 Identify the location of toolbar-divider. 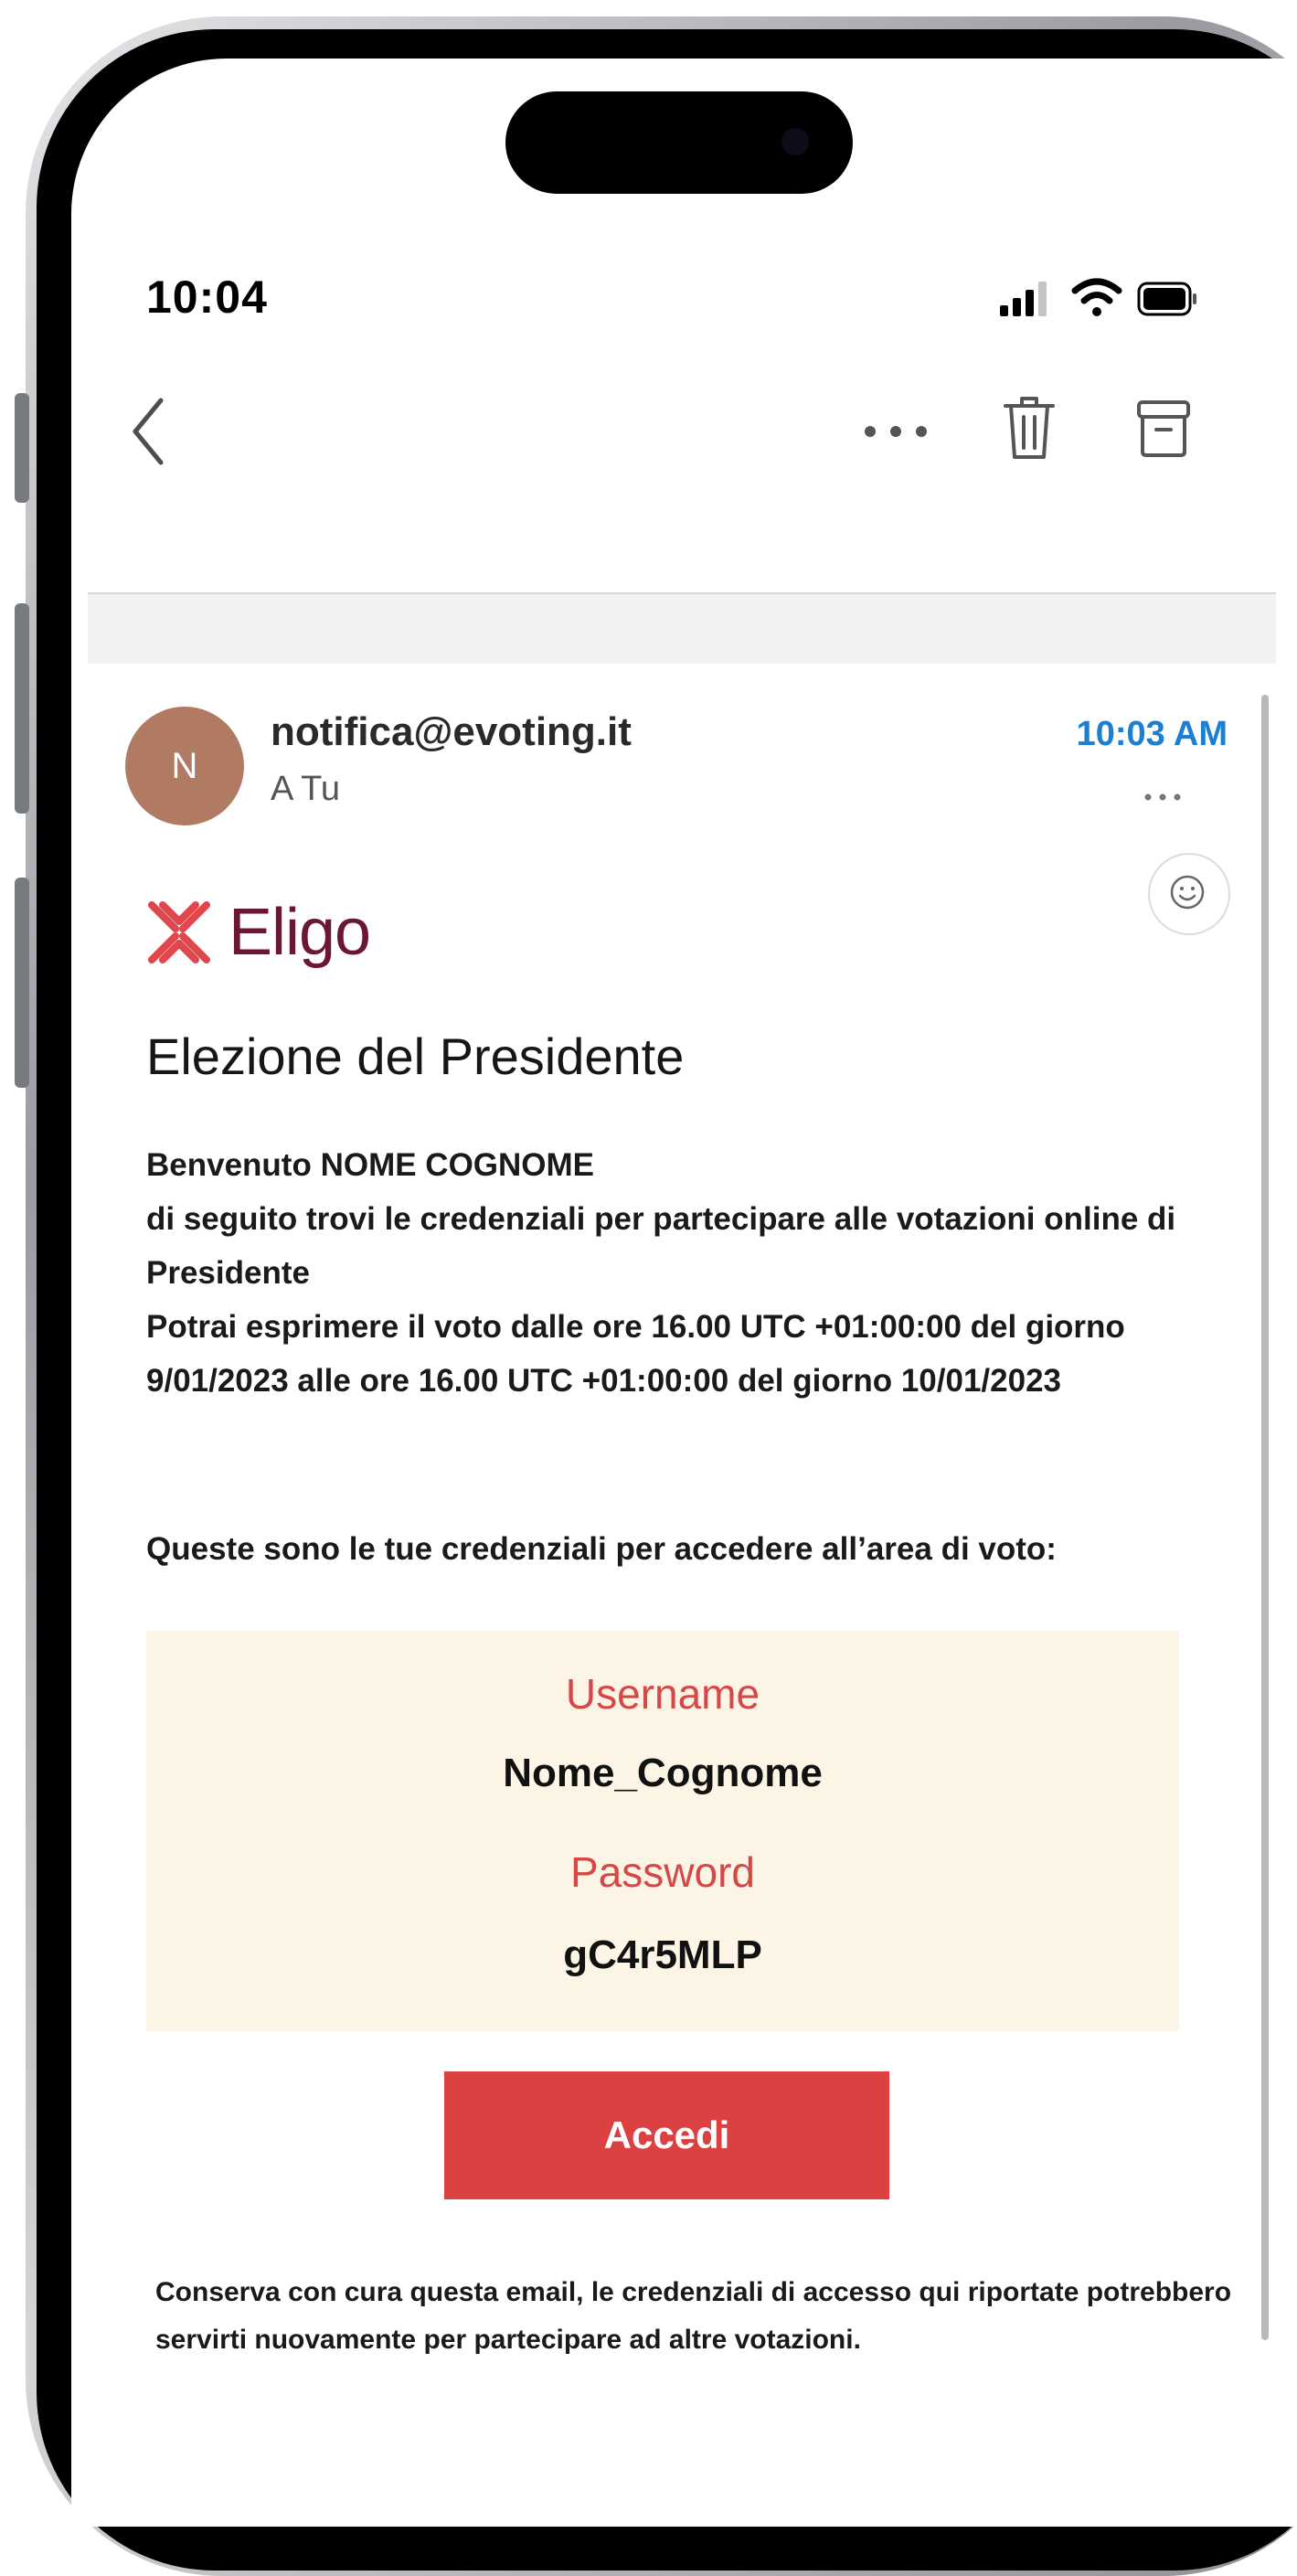
(682, 628).